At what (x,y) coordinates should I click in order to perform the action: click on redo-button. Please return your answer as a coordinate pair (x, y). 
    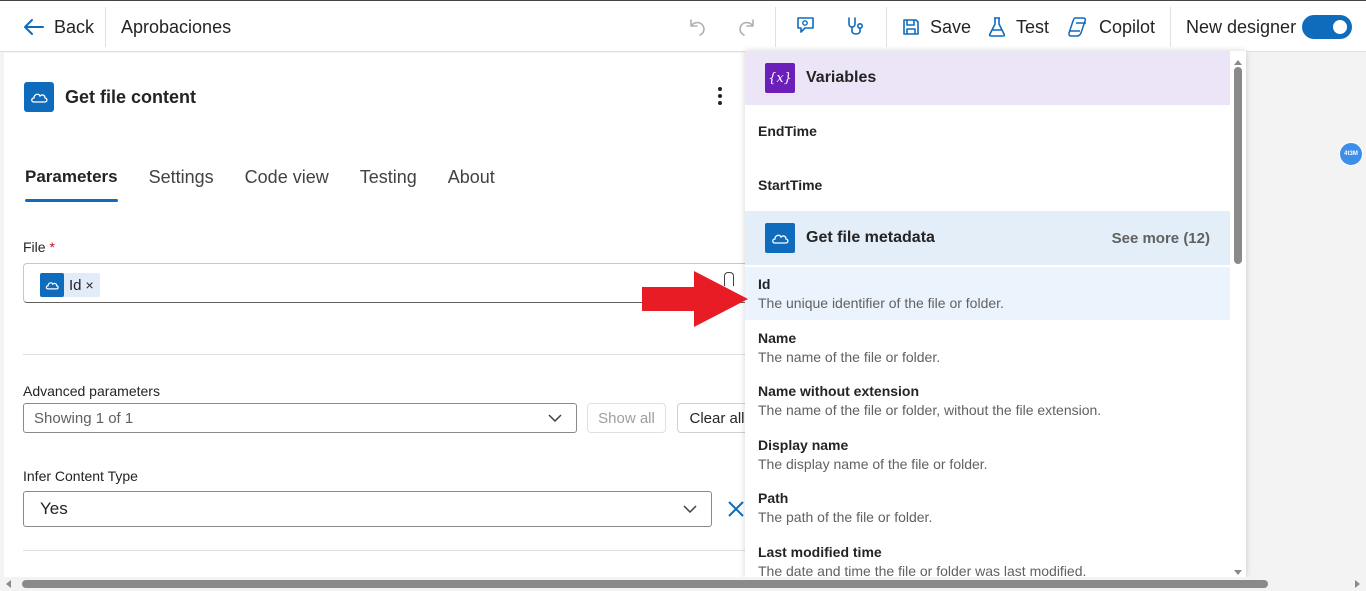
    Looking at the image, I should click on (747, 27).